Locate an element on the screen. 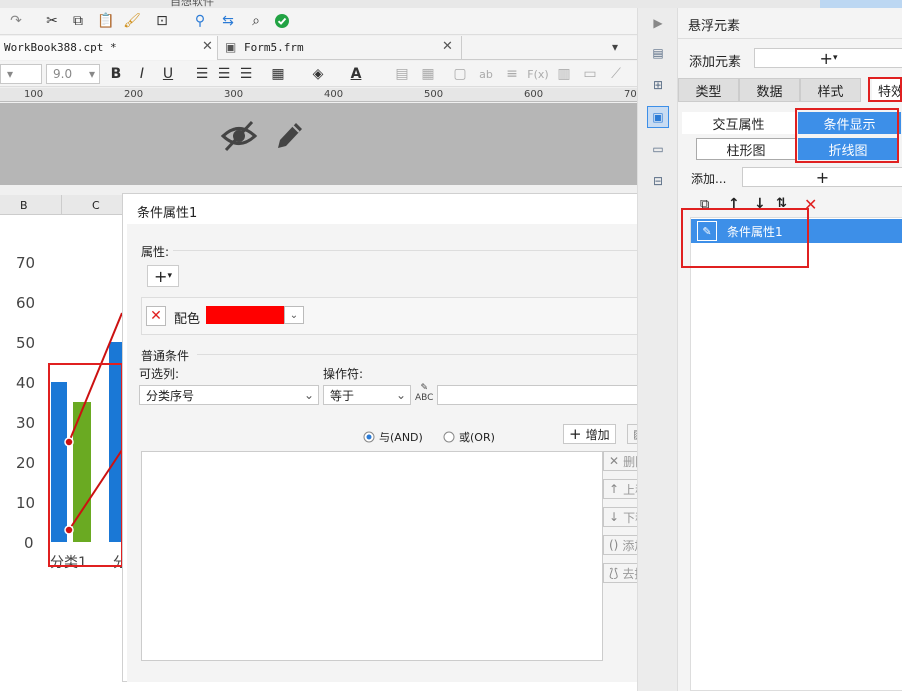 This screenshot has width=902, height=691. remove-attr-icon: ✕ is located at coordinates (156, 316).